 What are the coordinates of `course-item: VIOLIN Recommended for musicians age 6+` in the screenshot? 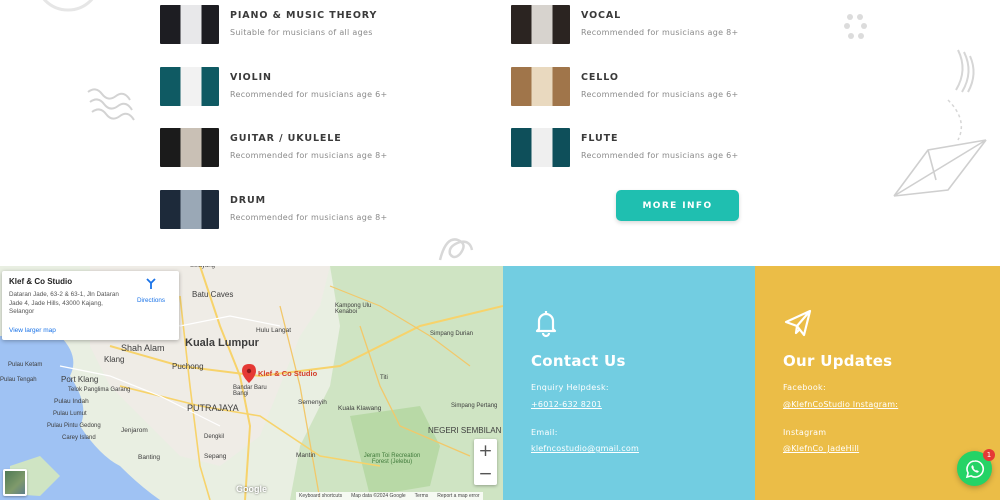 It's located at (274, 86).